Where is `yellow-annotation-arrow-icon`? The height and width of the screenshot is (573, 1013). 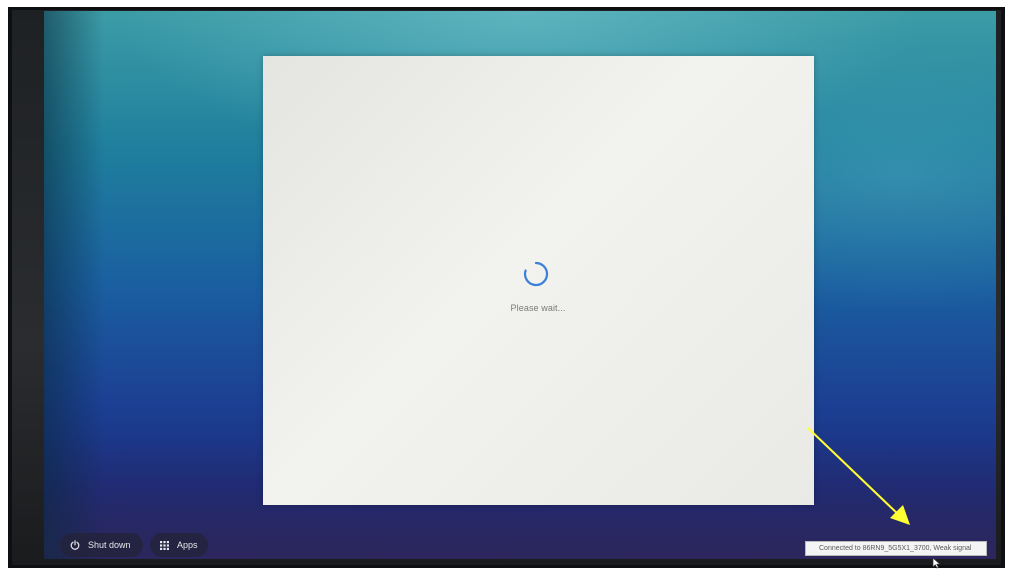 yellow-annotation-arrow-icon is located at coordinates (858, 476).